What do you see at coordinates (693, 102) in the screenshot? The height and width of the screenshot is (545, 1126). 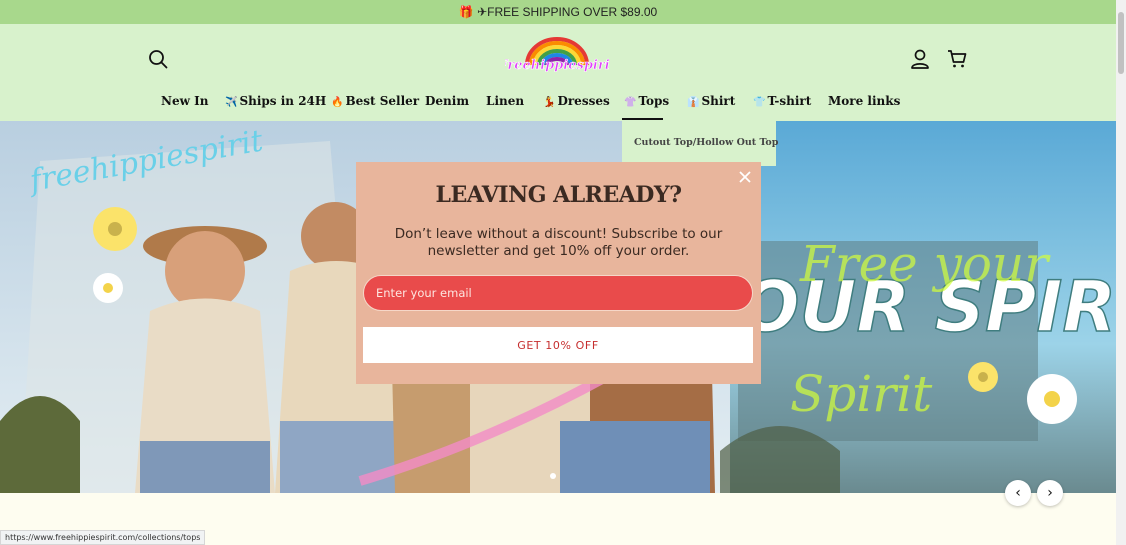 I see `shirt-icon: 👔` at bounding box center [693, 102].